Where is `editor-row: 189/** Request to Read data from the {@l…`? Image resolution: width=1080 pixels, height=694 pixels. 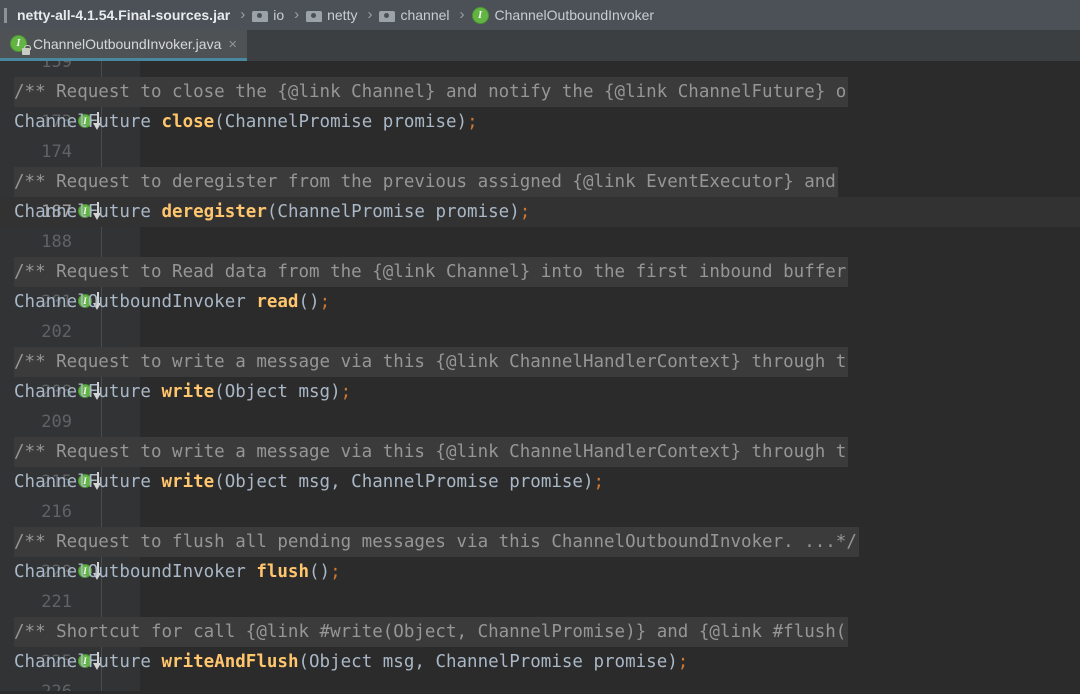
editor-row: 189/** Request to Read data from the {@l… is located at coordinates (540, 272).